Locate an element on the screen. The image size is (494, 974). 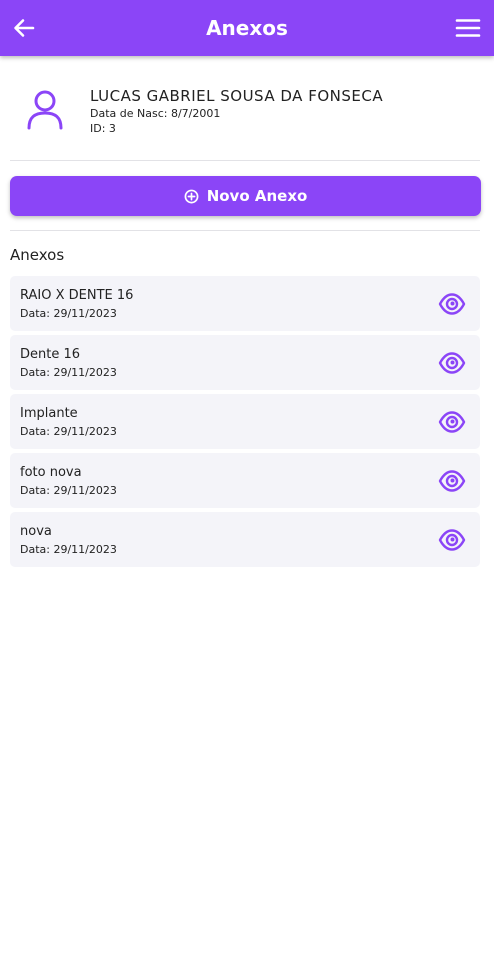
page-title: Anexos is located at coordinates (247, 28).